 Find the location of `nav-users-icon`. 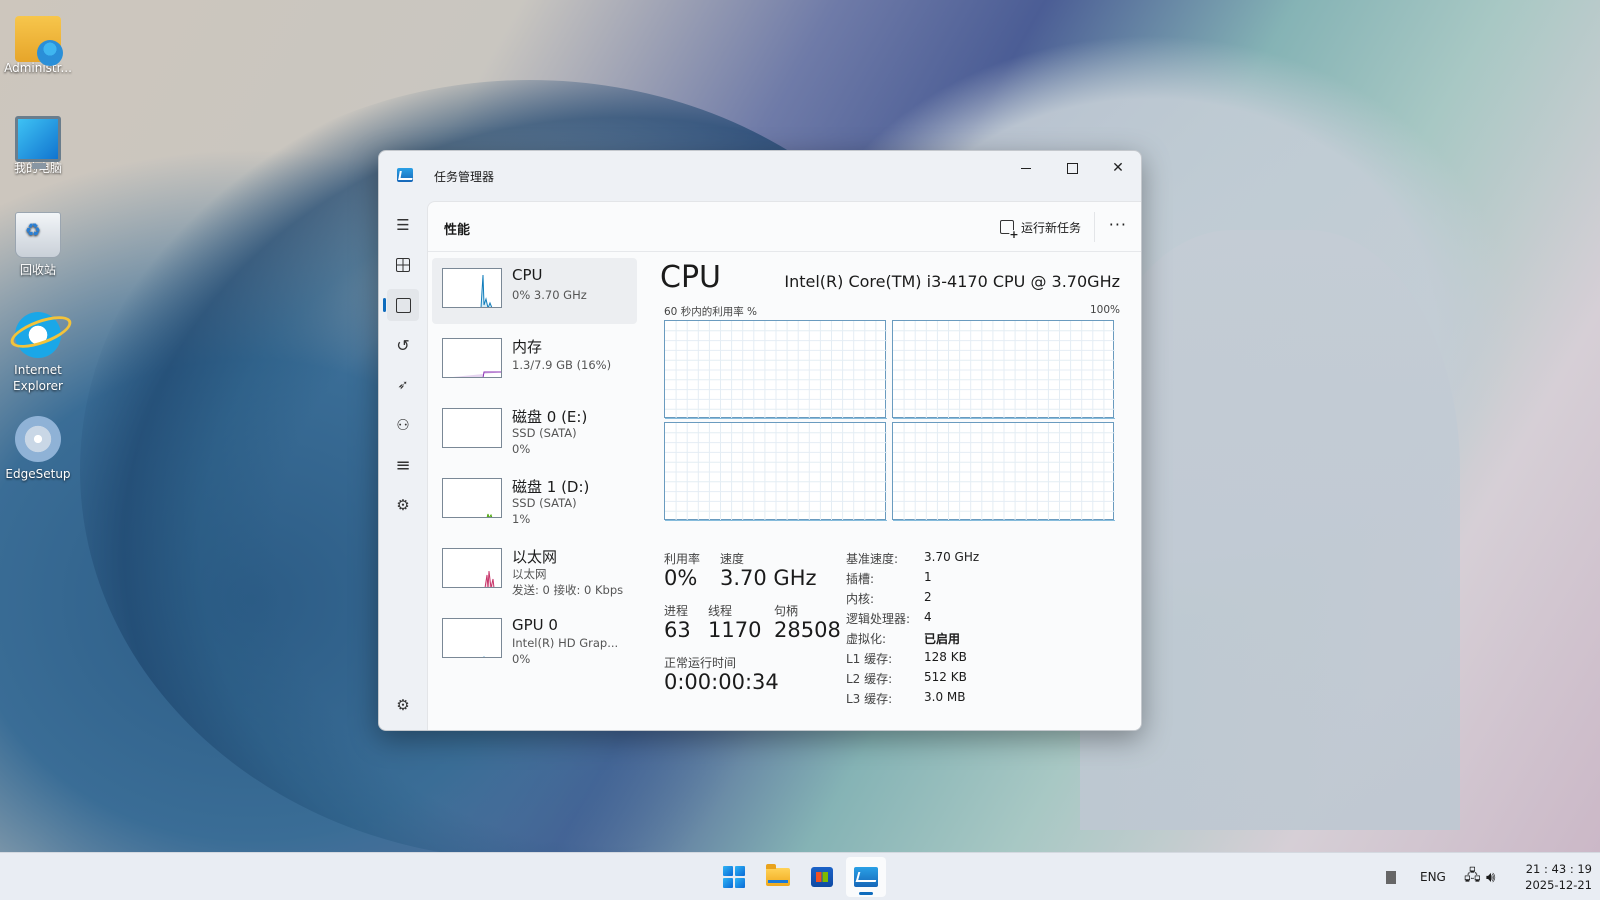

nav-users-icon is located at coordinates (403, 425).